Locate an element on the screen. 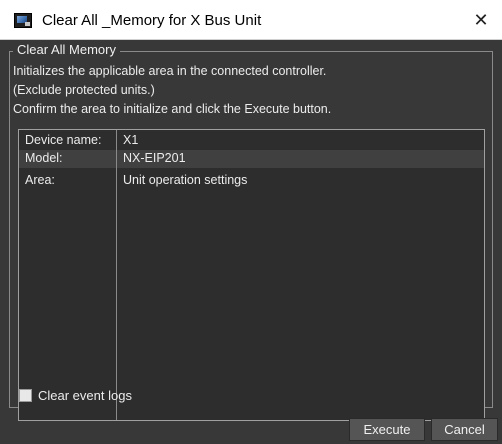 Image resolution: width=502 pixels, height=444 pixels. app-window-icon is located at coordinates (23, 20).